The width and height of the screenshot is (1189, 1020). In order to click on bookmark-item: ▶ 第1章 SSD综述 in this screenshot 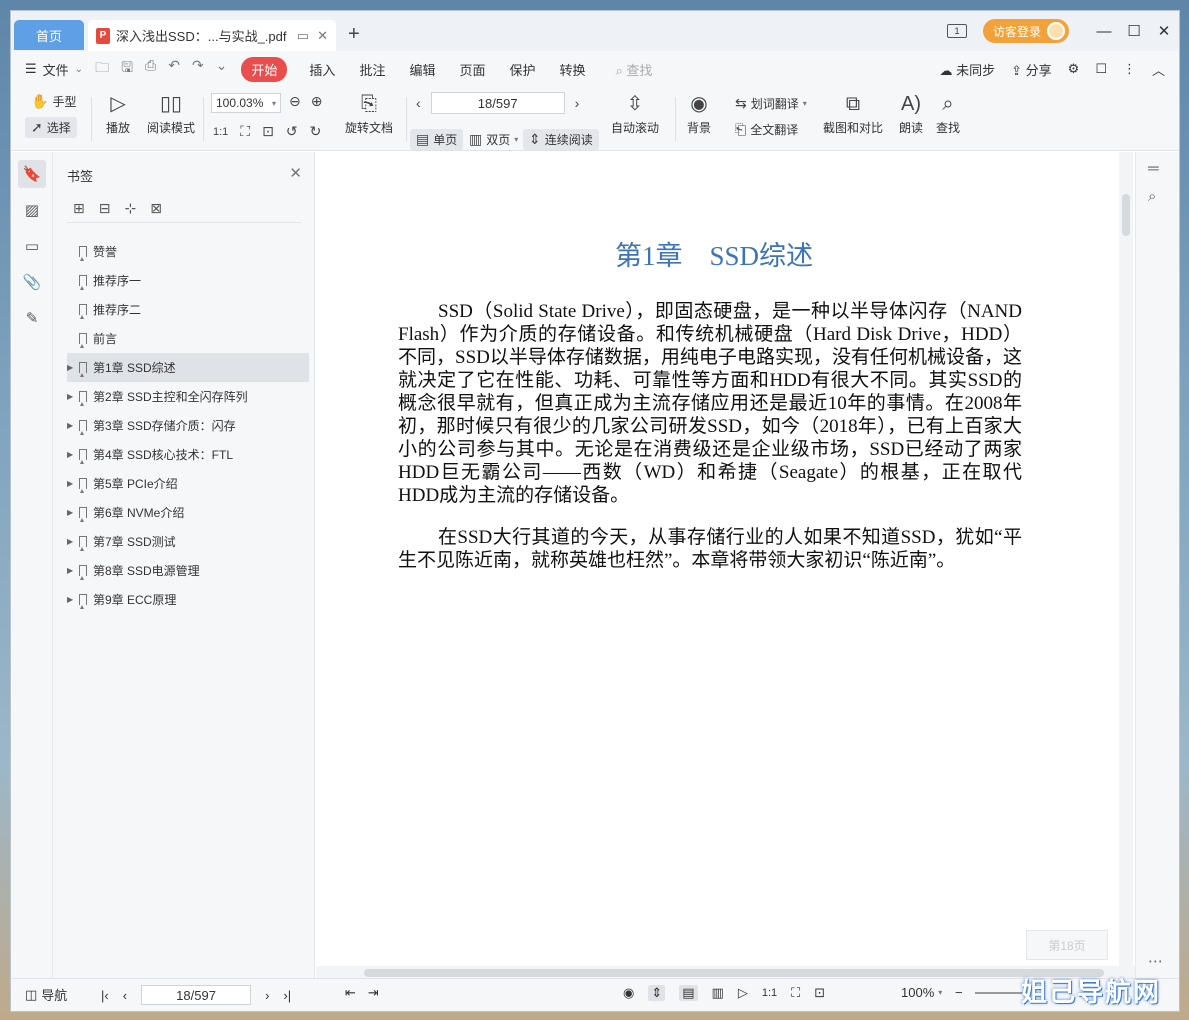, I will do `click(188, 367)`.